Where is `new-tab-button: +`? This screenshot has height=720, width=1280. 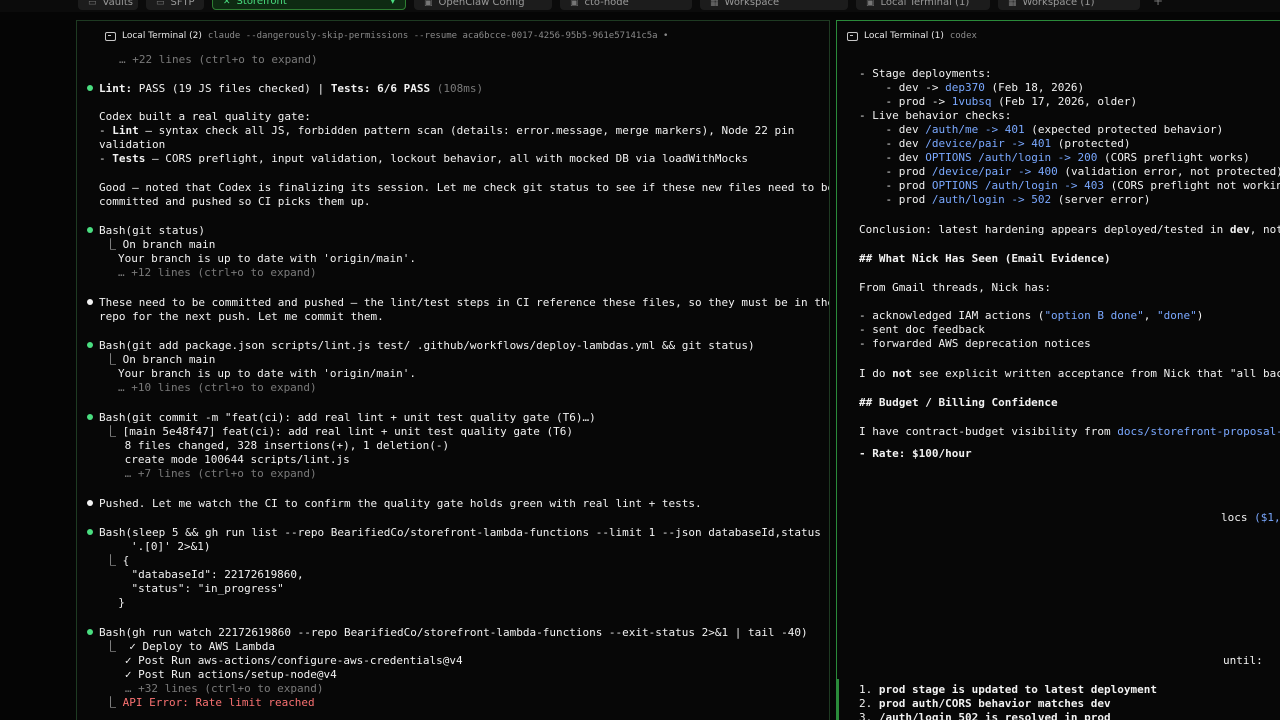 new-tab-button: + is located at coordinates (1158, 4).